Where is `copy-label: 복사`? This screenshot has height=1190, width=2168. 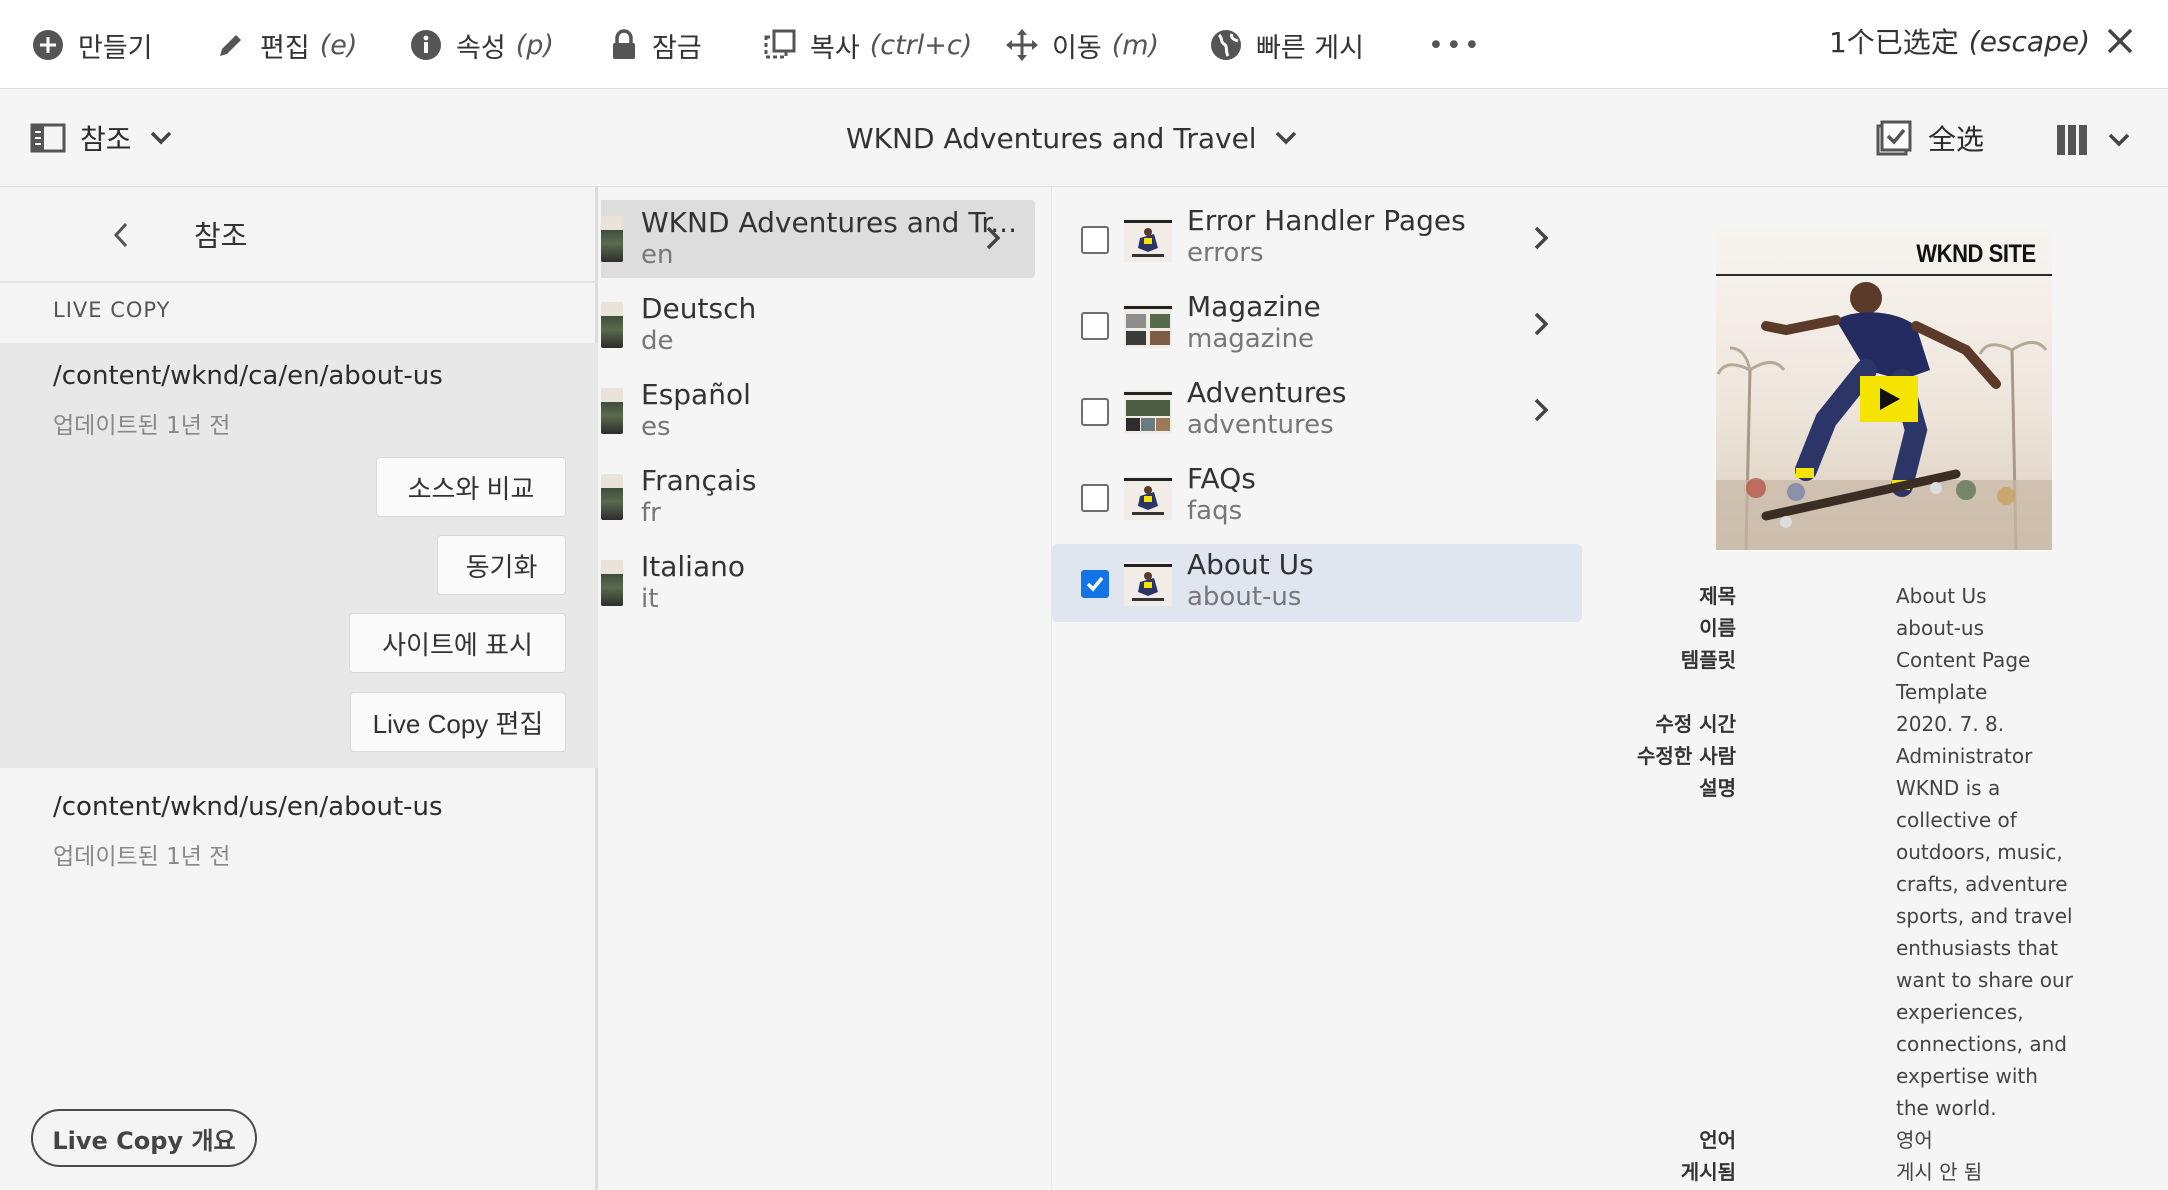
copy-label: 복사 is located at coordinates (835, 48).